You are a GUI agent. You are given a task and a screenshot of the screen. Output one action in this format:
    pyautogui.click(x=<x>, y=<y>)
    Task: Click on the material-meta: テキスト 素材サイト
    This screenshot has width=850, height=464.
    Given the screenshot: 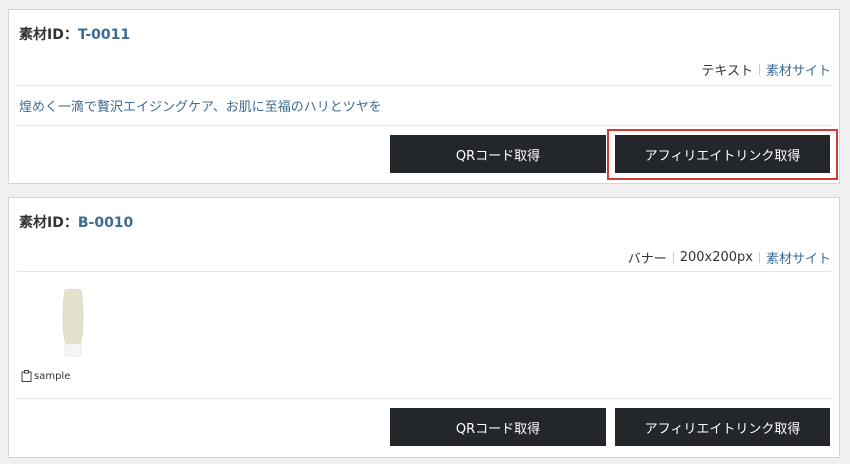 What is the action you would take?
    pyautogui.click(x=766, y=69)
    